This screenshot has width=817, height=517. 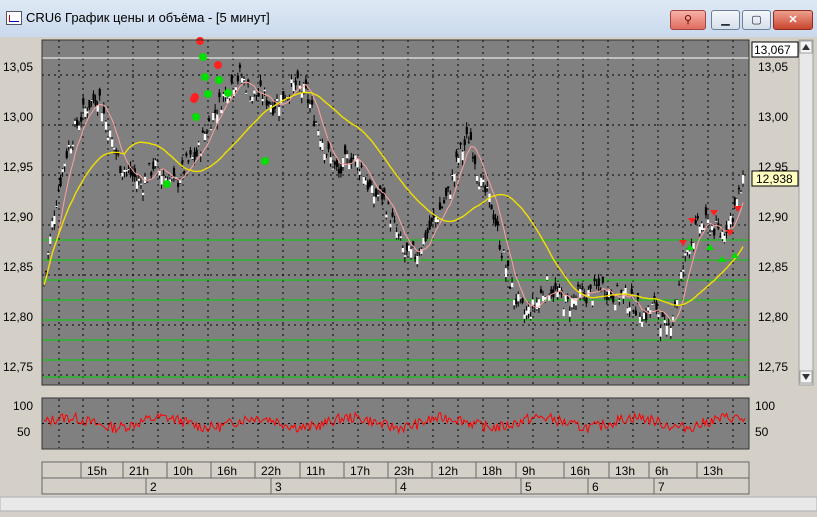 I want to click on osc-tick-label: 100, so click(x=765, y=406).